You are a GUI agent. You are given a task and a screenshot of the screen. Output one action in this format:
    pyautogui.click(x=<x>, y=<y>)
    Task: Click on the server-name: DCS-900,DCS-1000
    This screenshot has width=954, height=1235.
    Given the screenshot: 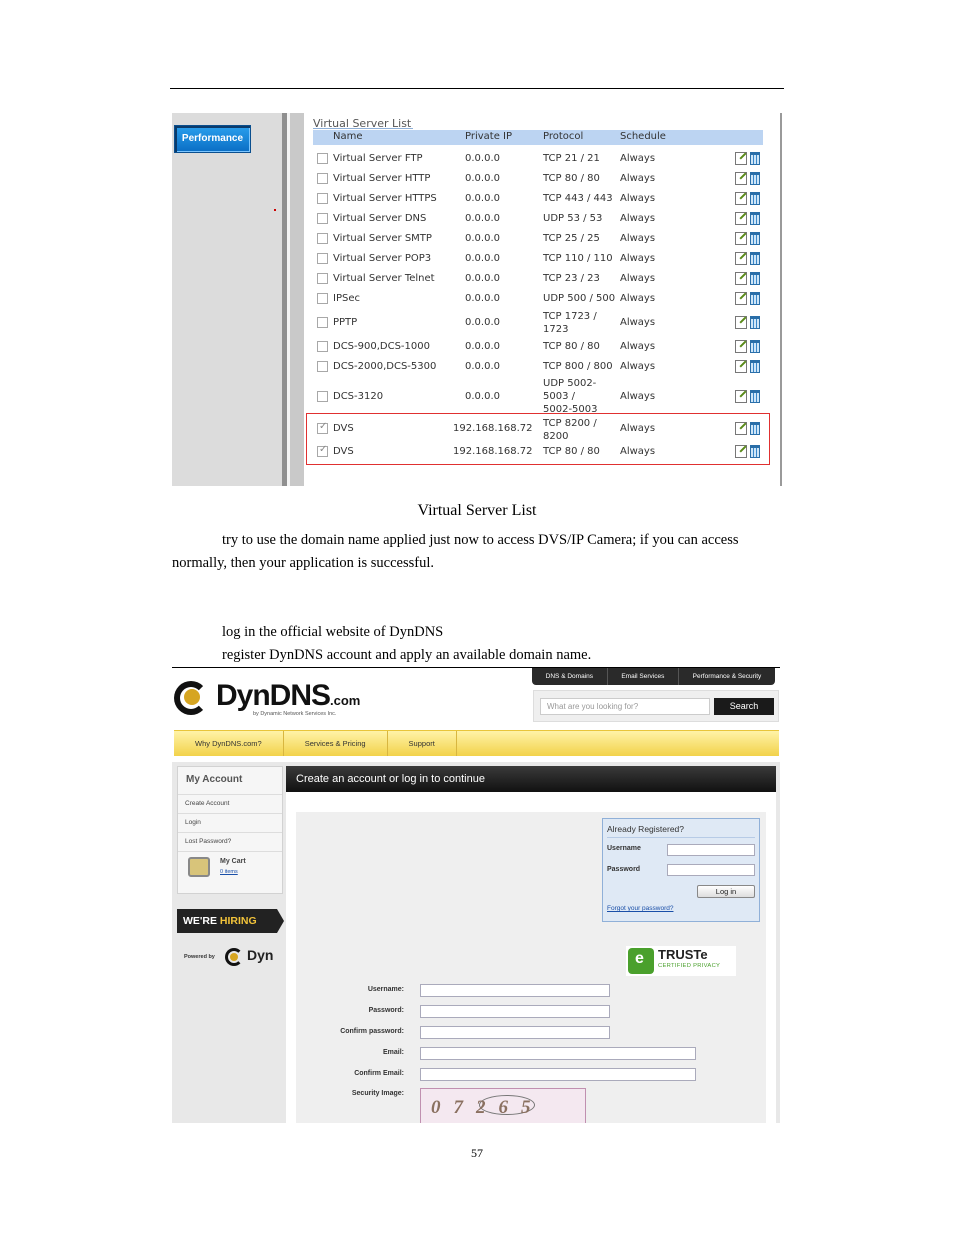 What is the action you would take?
    pyautogui.click(x=381, y=346)
    